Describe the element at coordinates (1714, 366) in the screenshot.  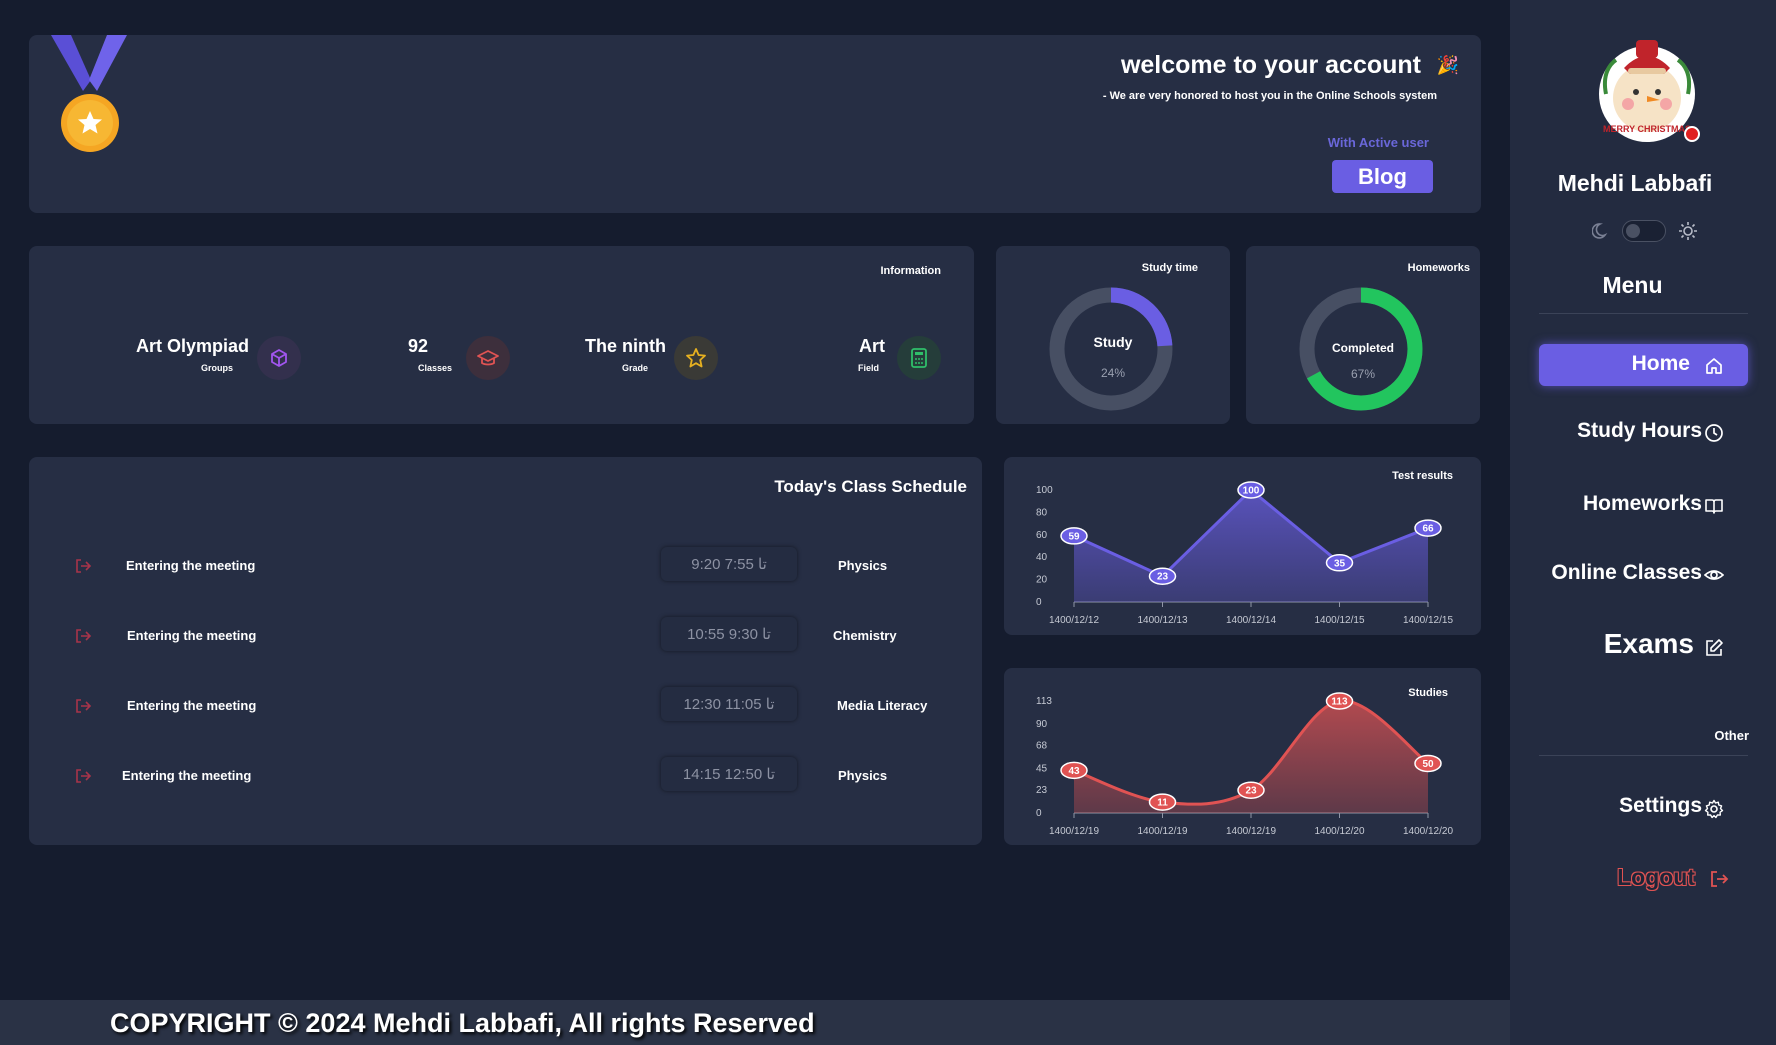
I see `home-icon` at that location.